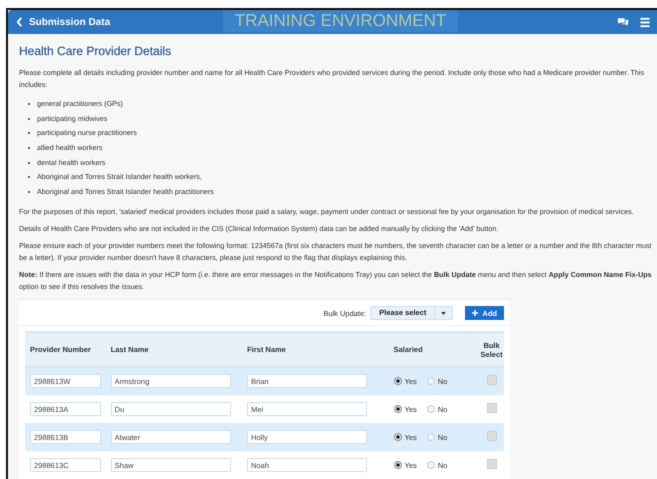 The image size is (657, 479). What do you see at coordinates (95, 51) in the screenshot?
I see `page-heading: Health Care Provider Details` at bounding box center [95, 51].